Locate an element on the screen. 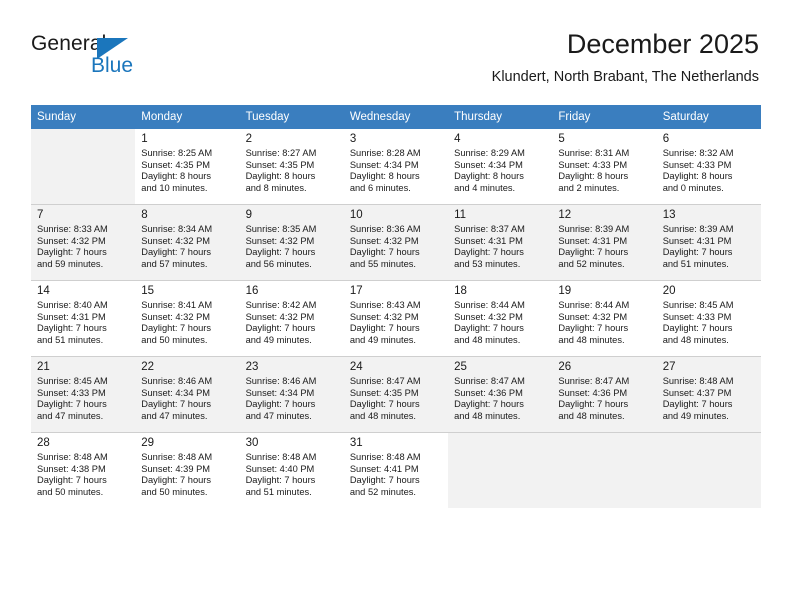 The image size is (792, 612). day-sunrise-text: Sunrise: 8:40 AM is located at coordinates (72, 305).